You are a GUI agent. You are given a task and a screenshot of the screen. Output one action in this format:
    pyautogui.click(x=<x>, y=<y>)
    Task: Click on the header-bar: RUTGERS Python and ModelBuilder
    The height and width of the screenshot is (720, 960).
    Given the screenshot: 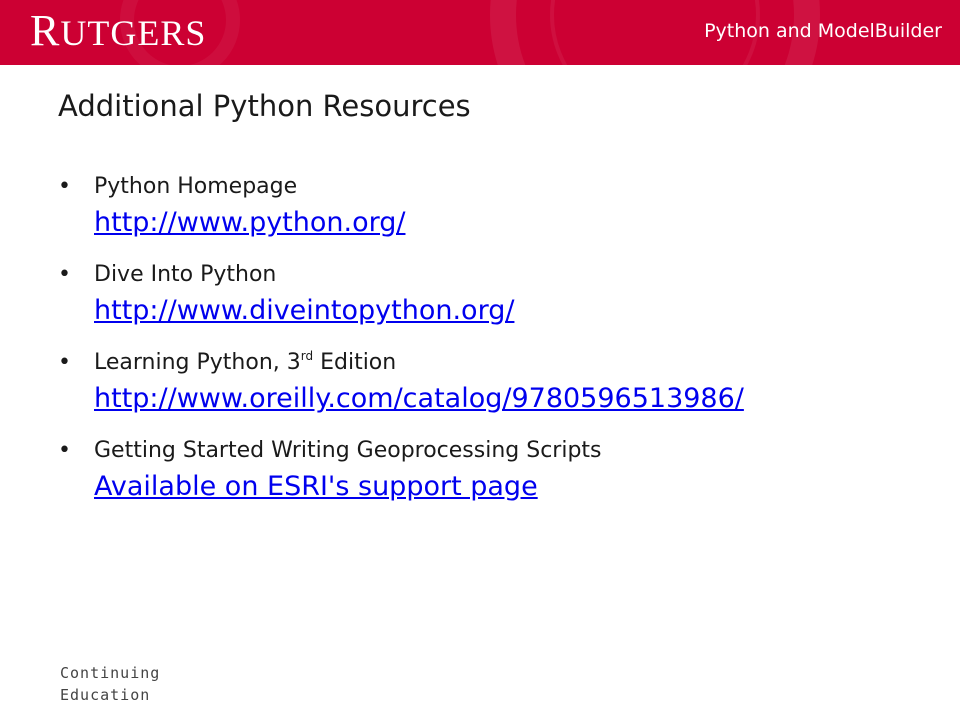 What is the action you would take?
    pyautogui.click(x=480, y=32)
    